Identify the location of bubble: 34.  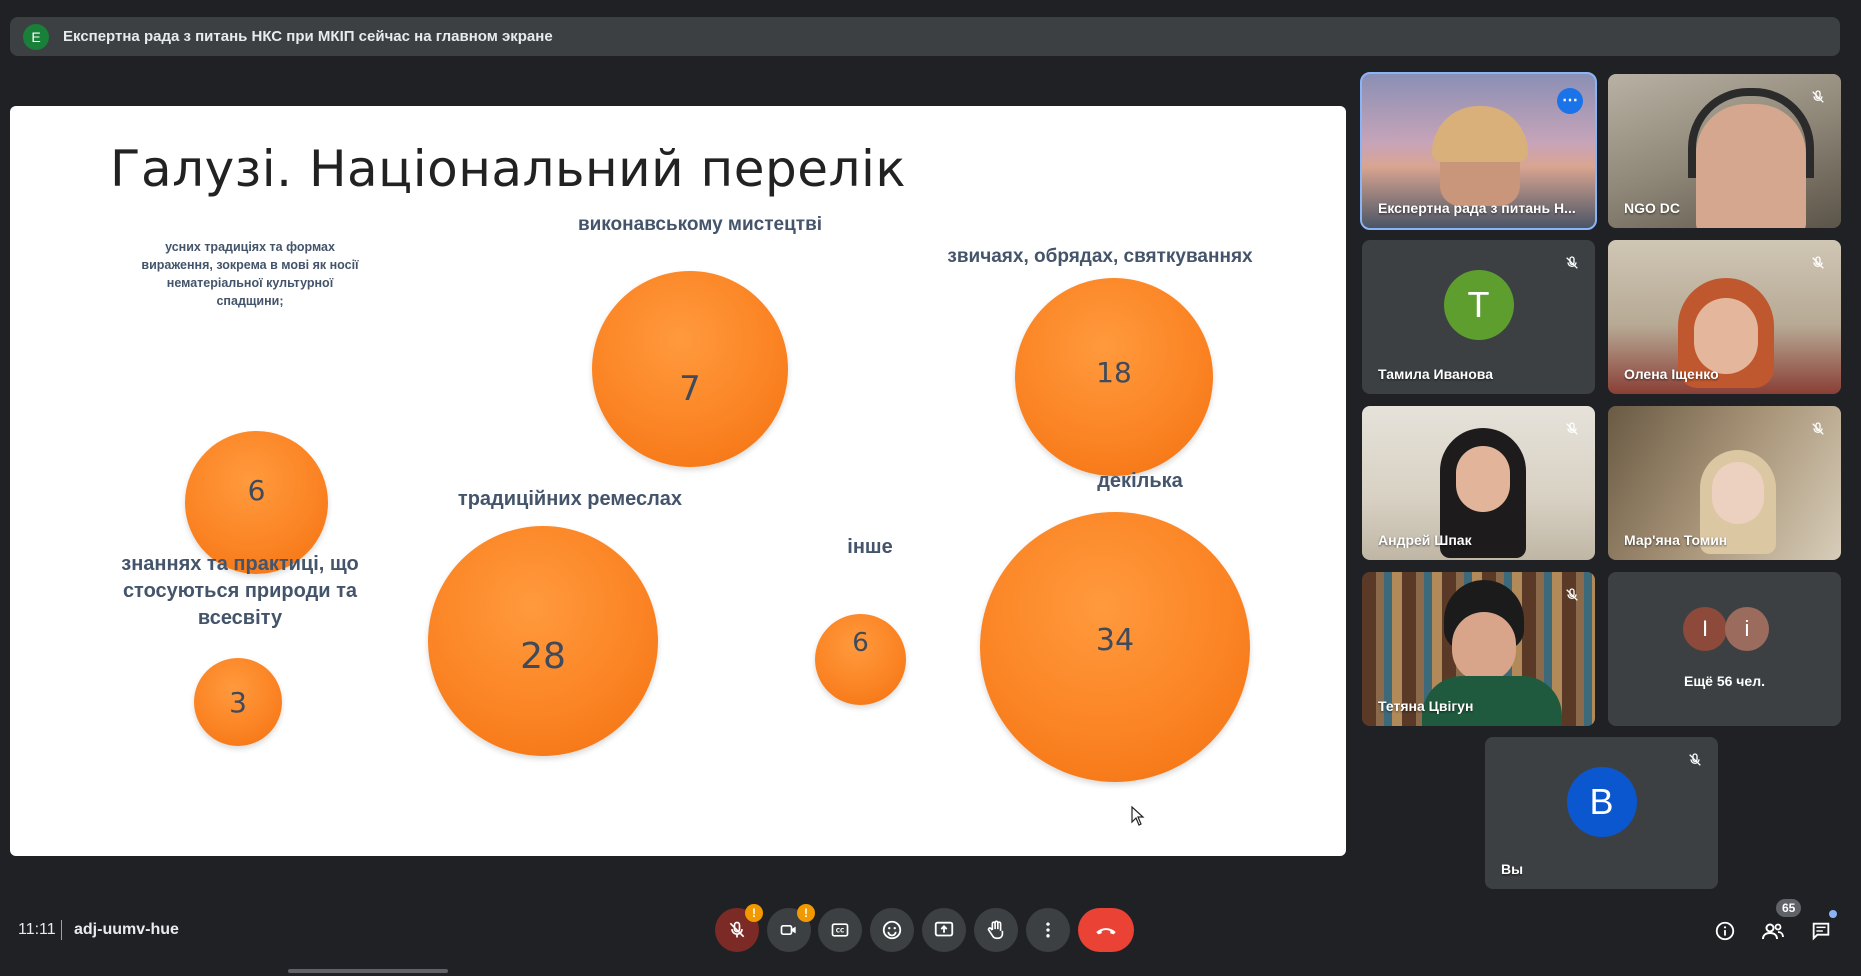
(1115, 647).